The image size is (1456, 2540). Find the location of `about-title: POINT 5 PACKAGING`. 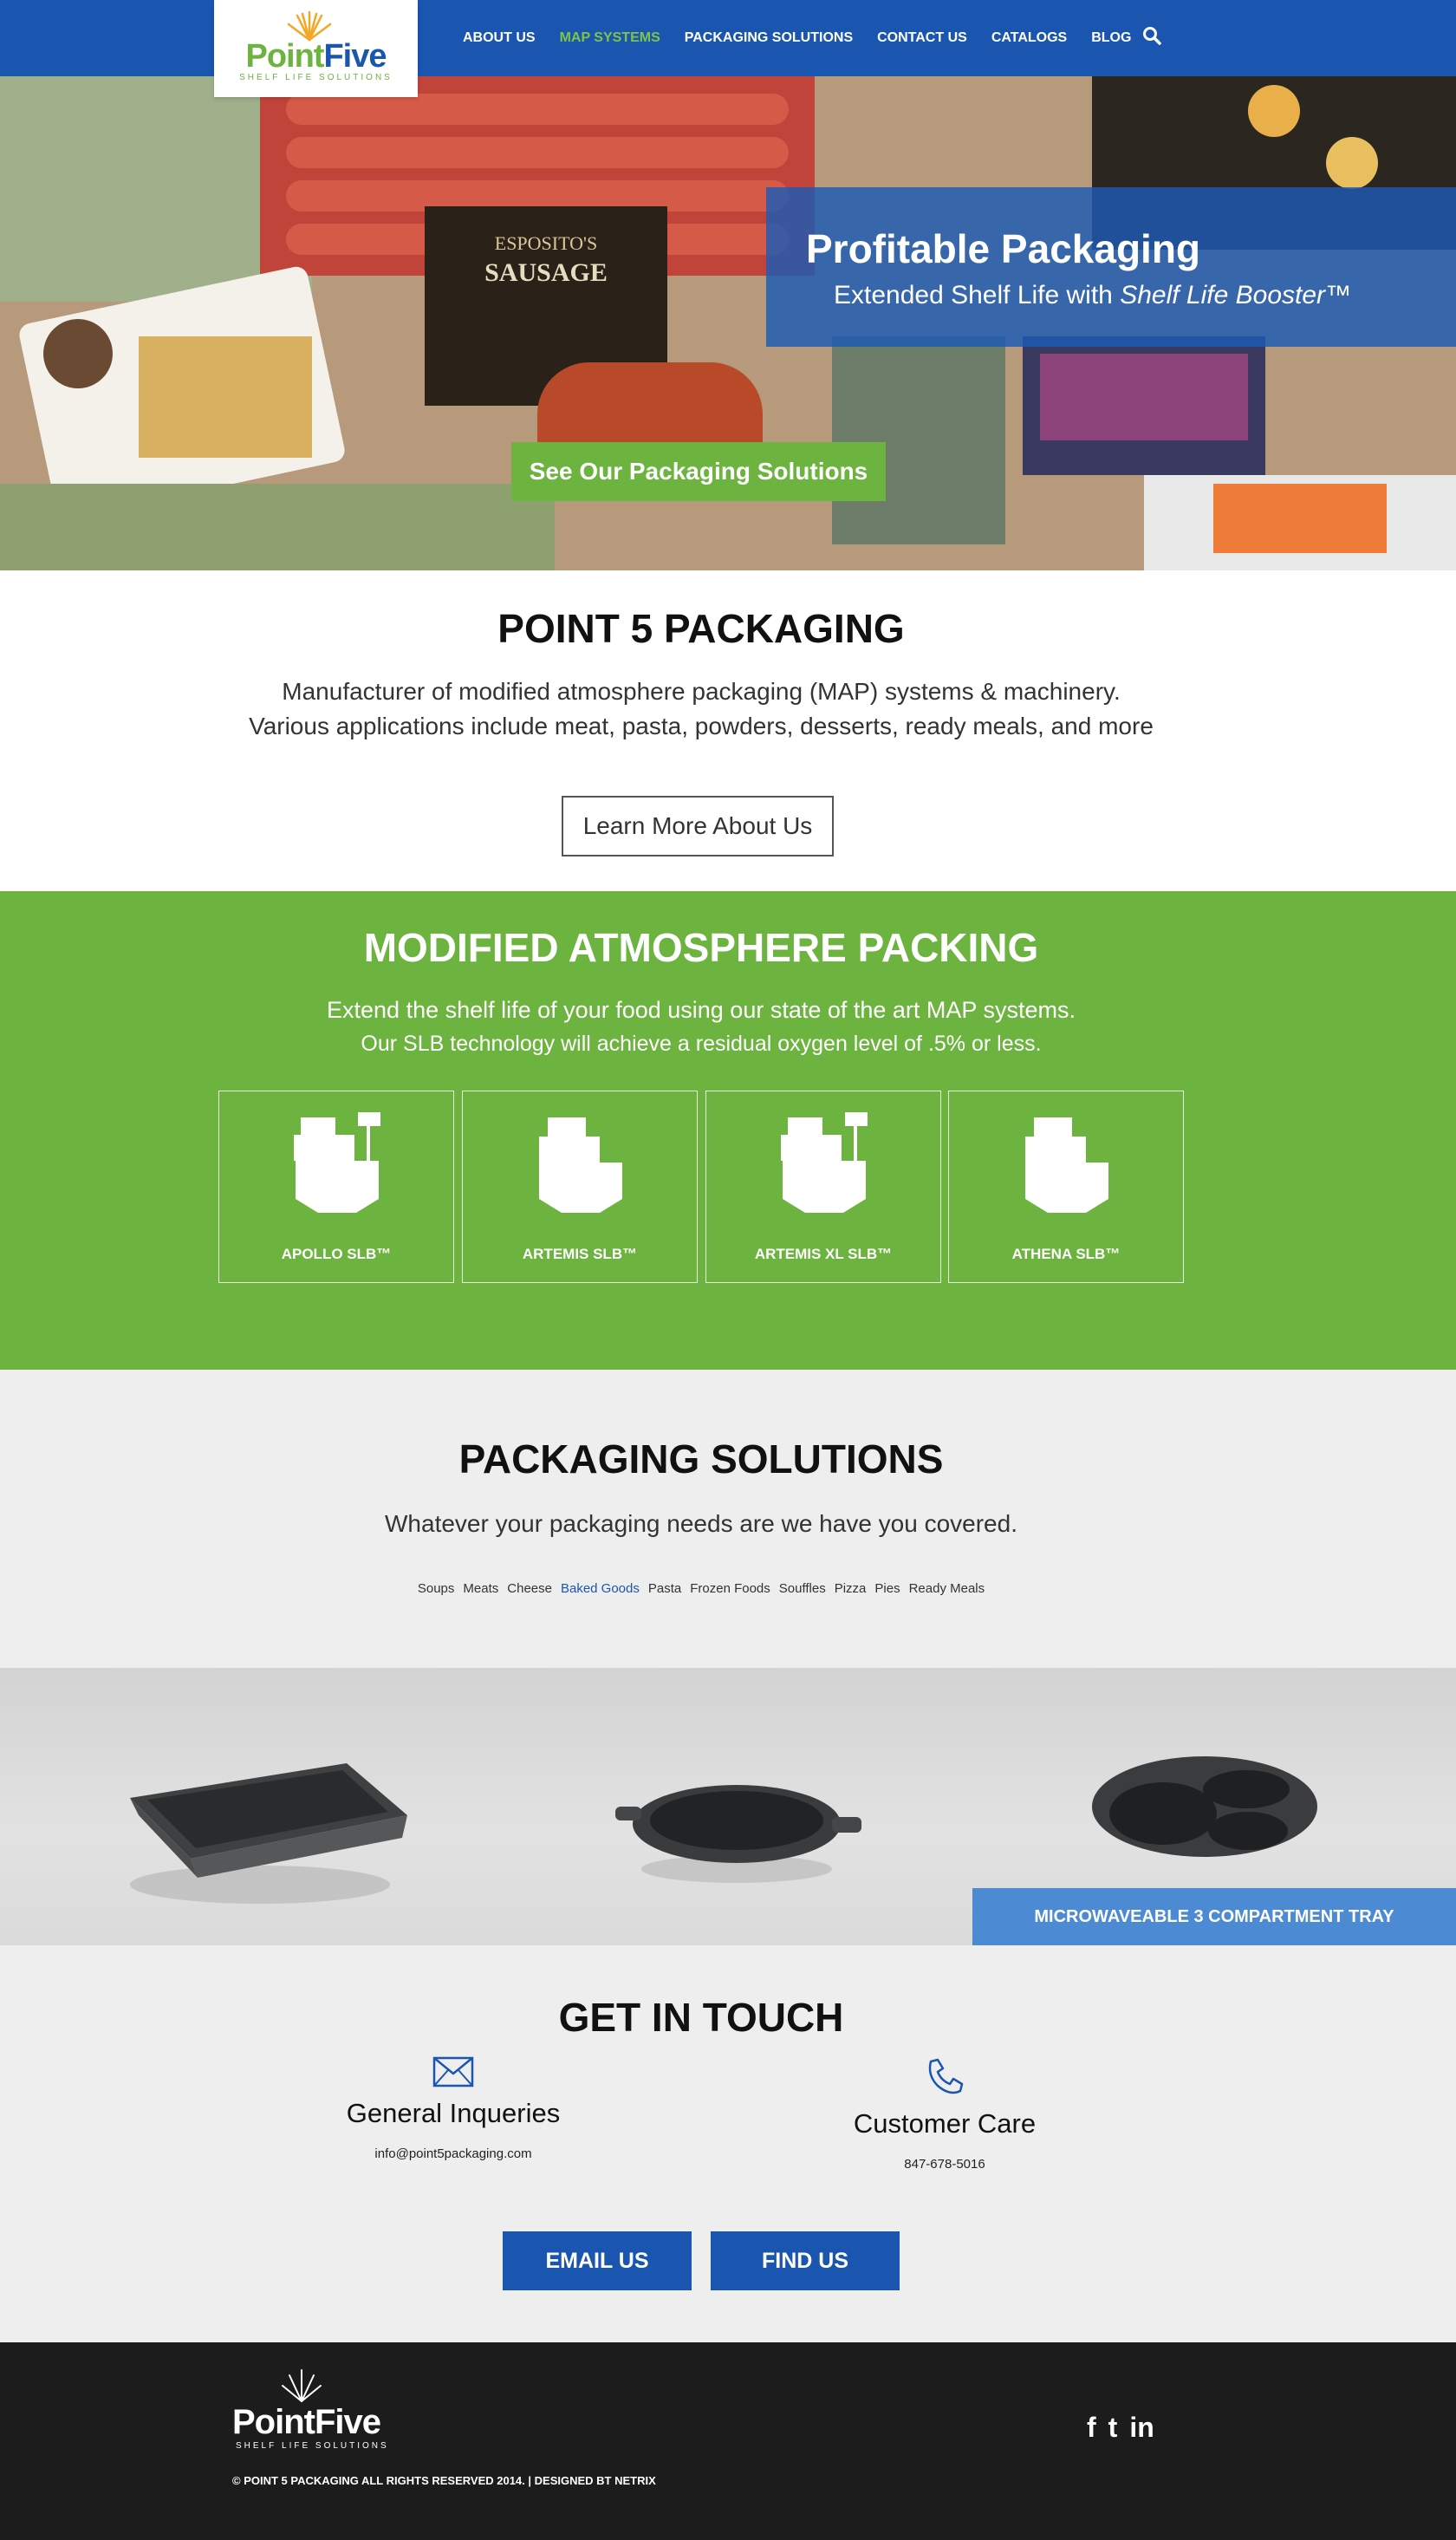

about-title: POINT 5 PACKAGING is located at coordinates (701, 628).